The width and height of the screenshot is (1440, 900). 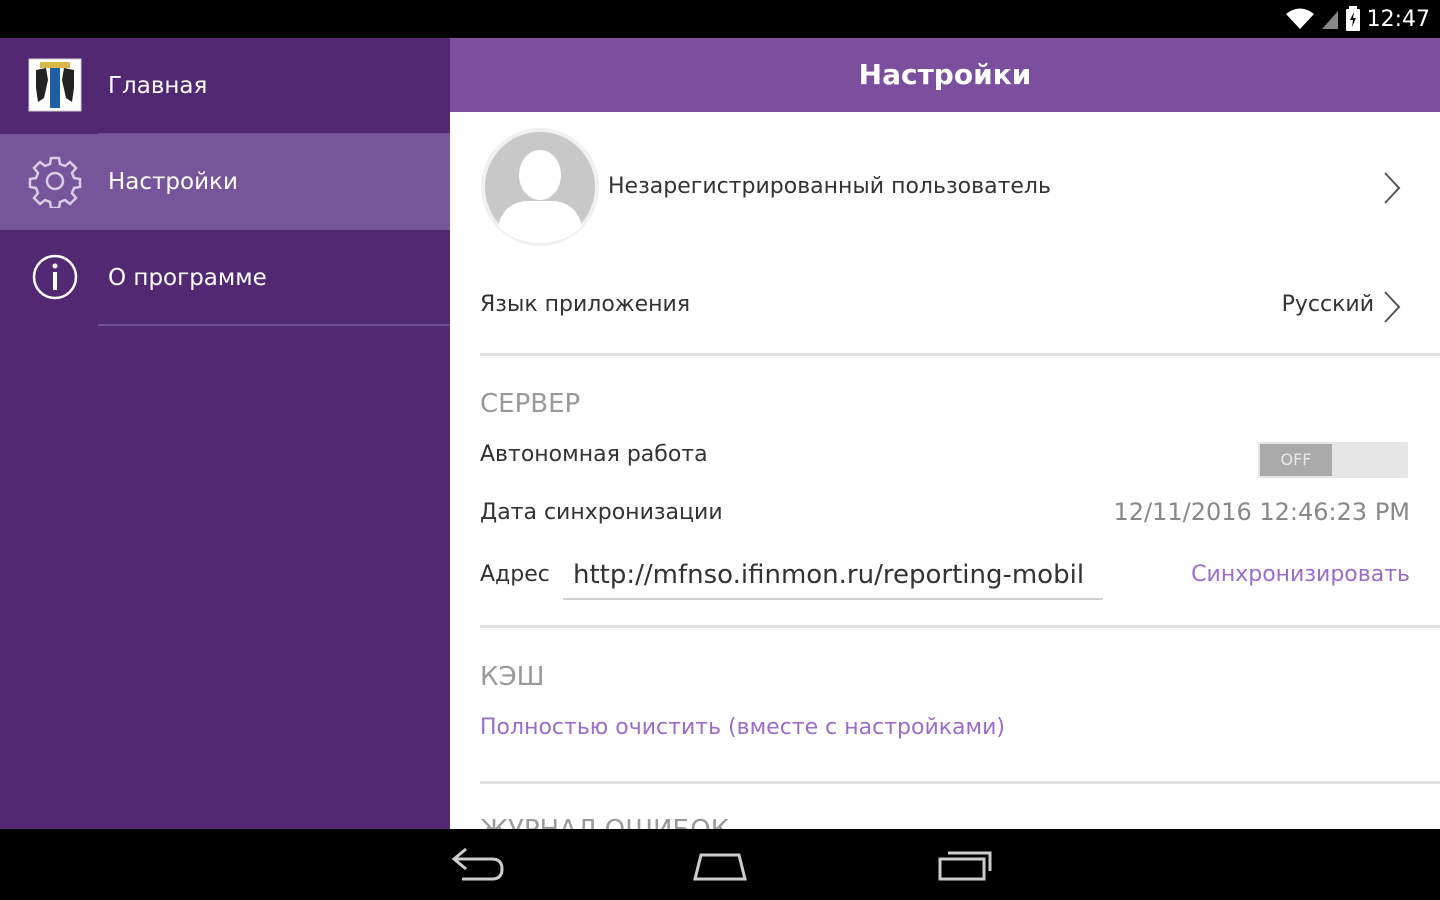 What do you see at coordinates (540, 187) in the screenshot?
I see `avatar` at bounding box center [540, 187].